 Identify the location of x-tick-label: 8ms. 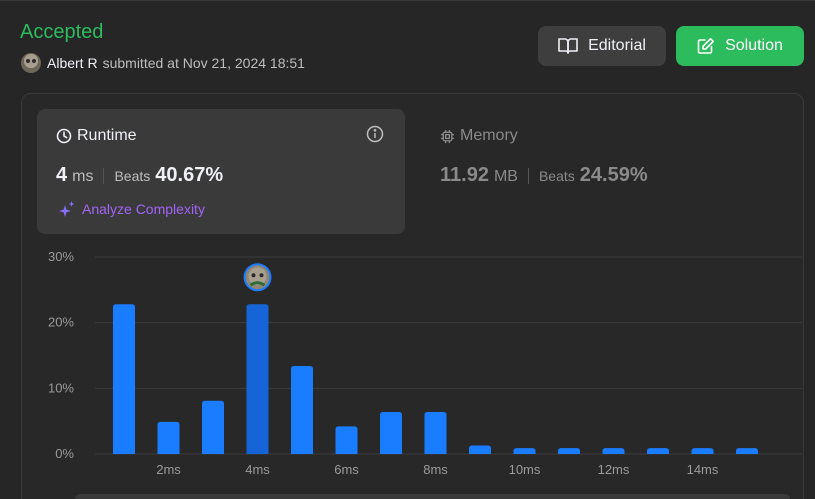
(435, 469).